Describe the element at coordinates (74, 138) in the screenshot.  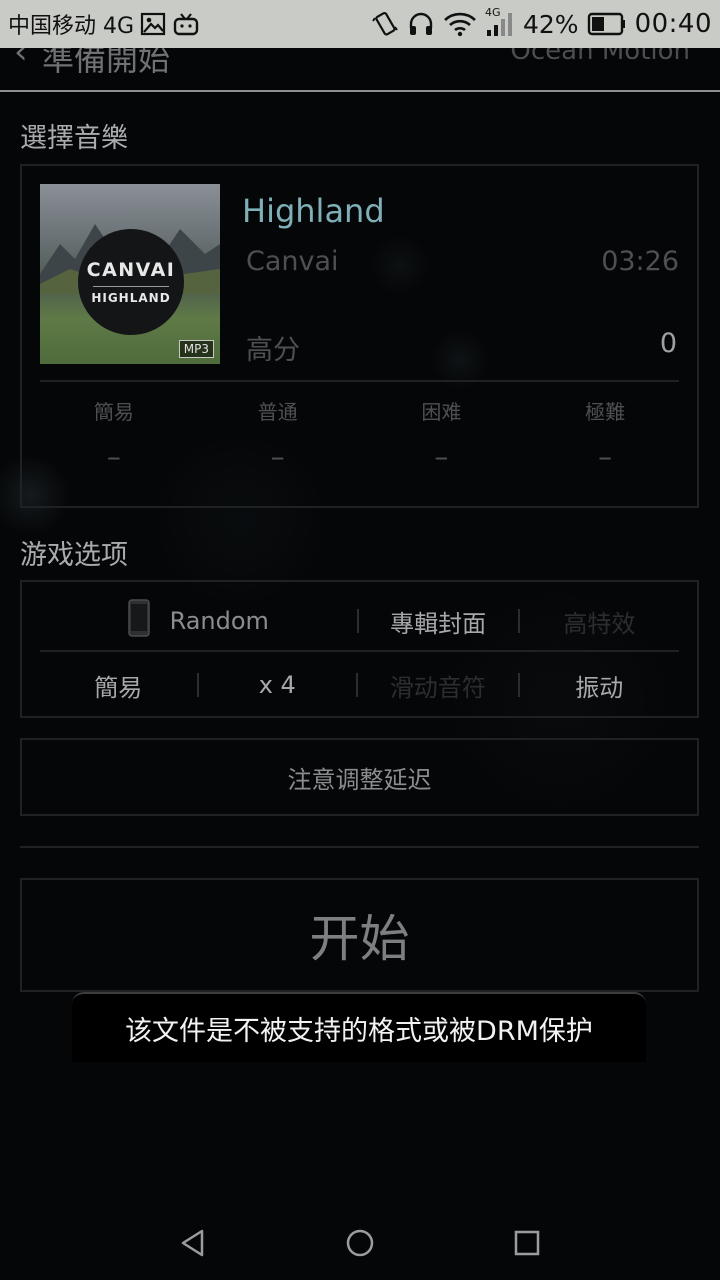
I see `music-section-title: 選擇音樂` at that location.